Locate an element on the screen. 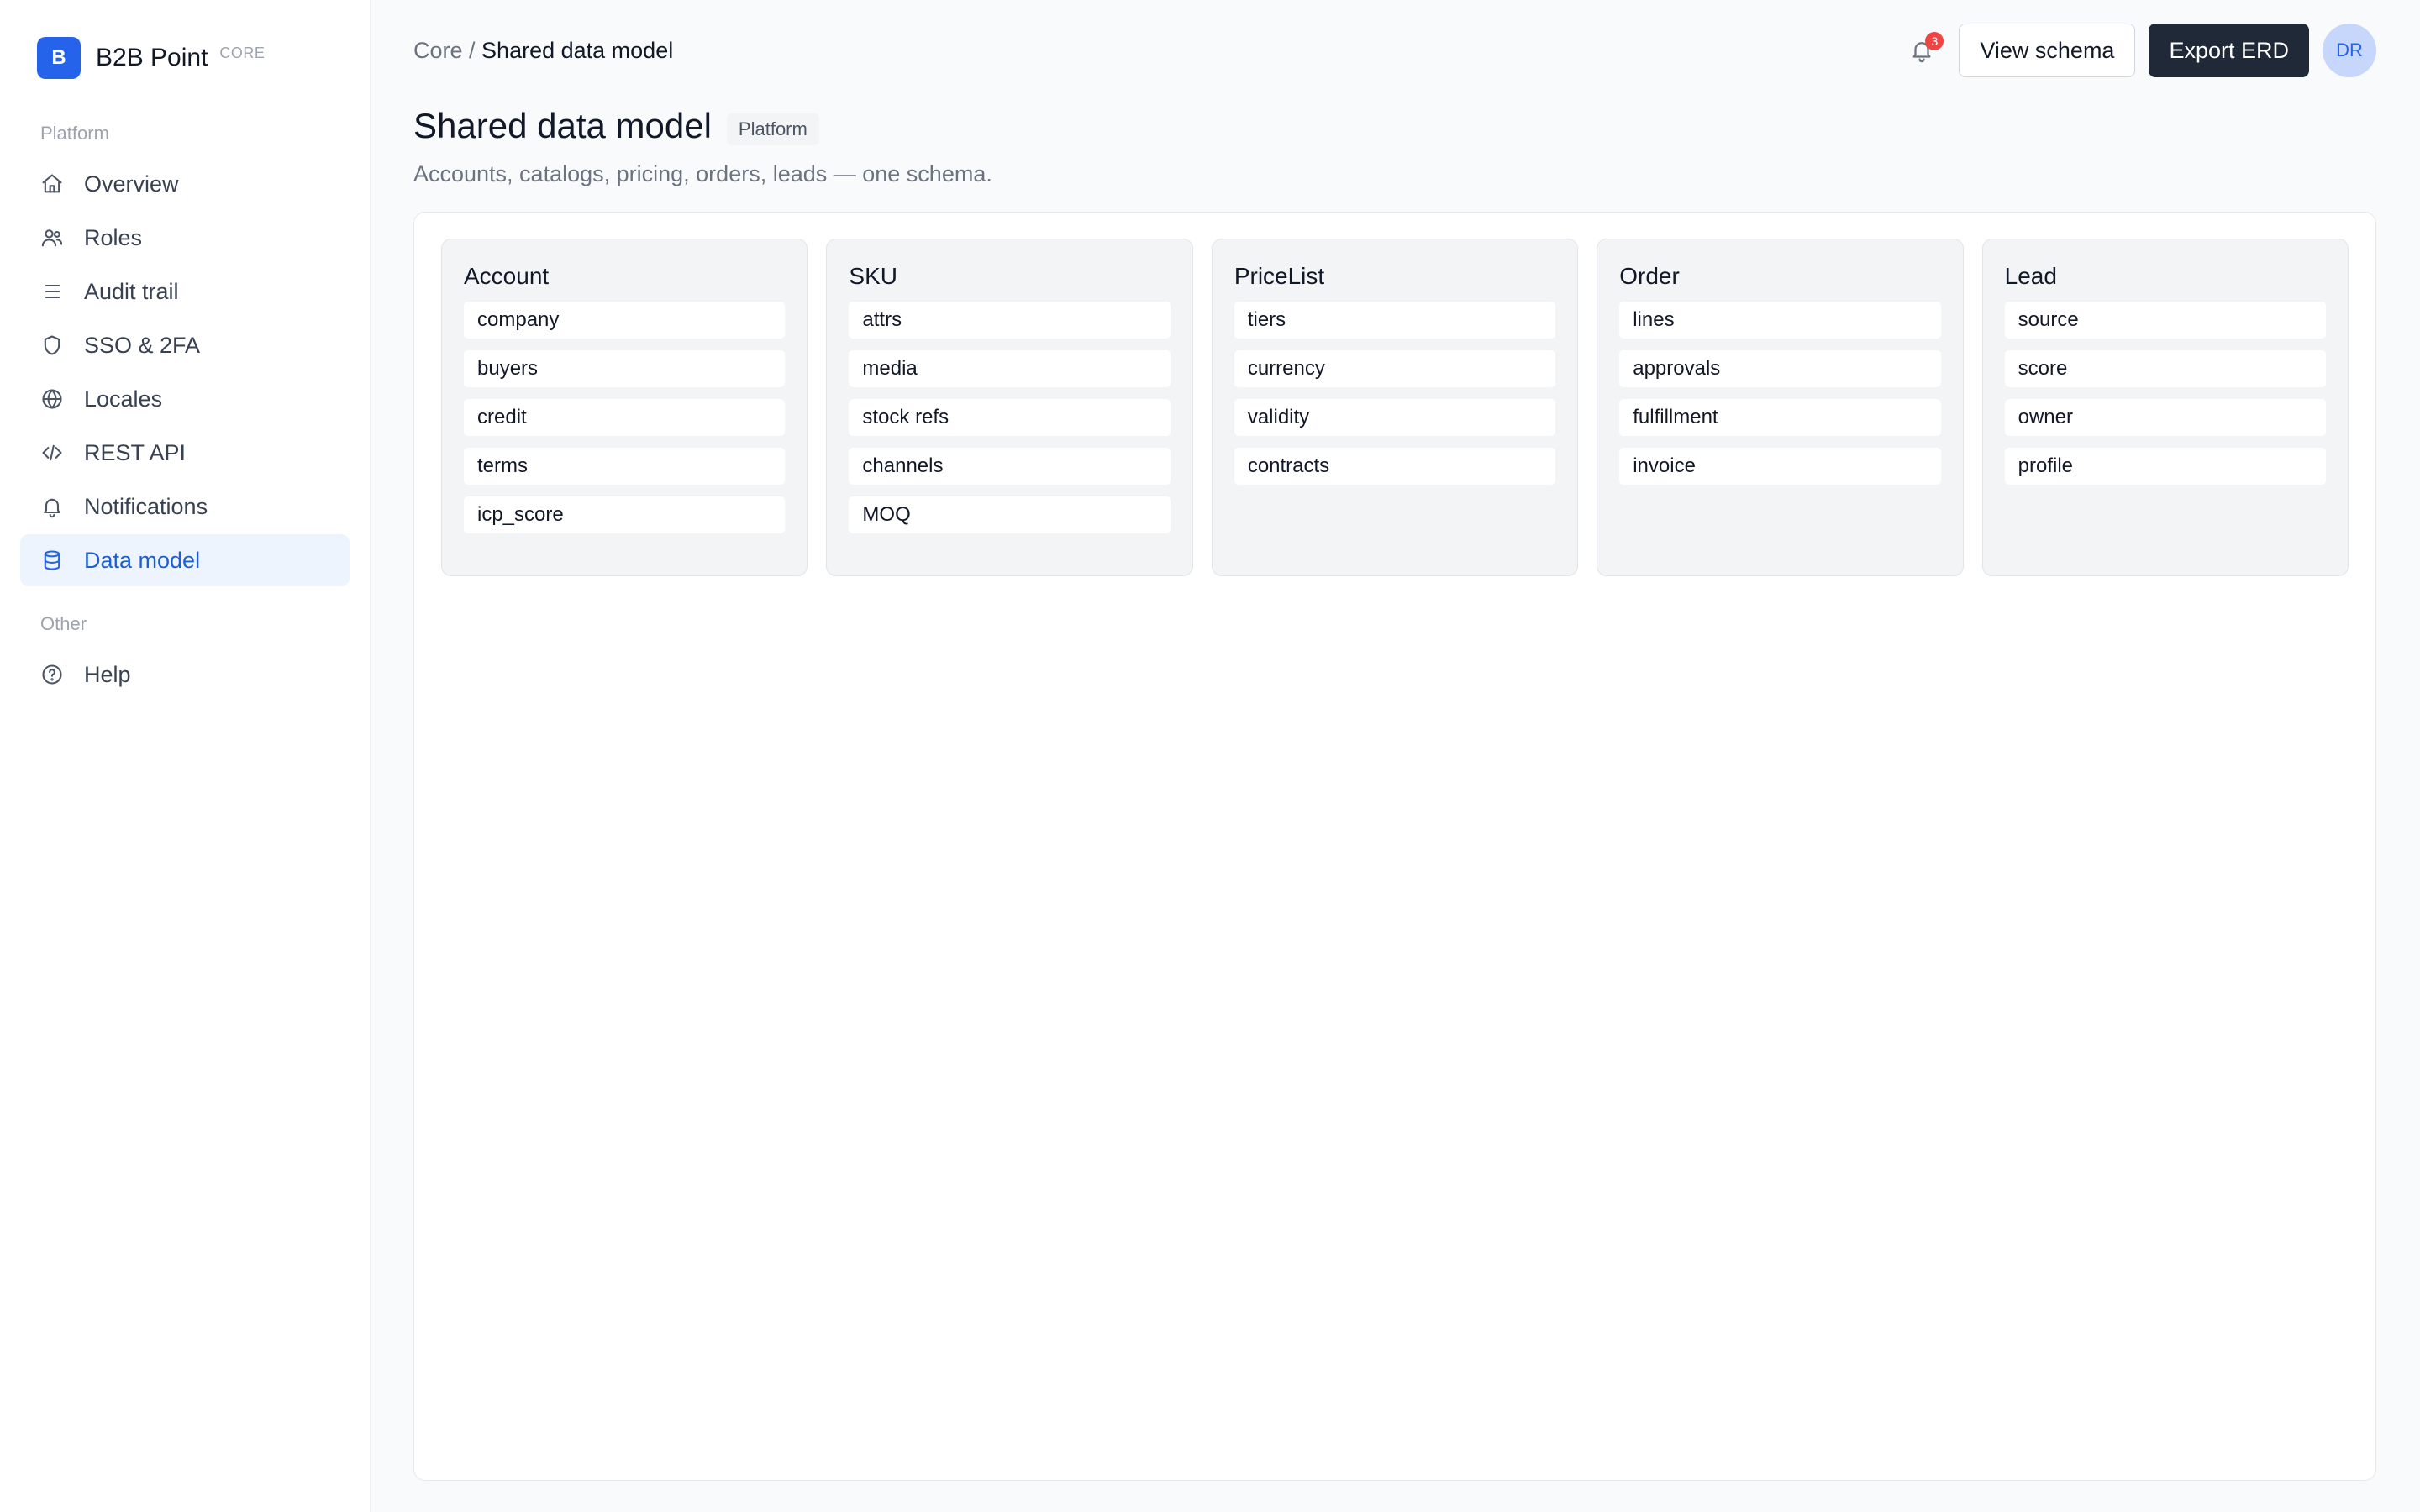 The width and height of the screenshot is (2420, 1512). entity-field: icp_score is located at coordinates (625, 514).